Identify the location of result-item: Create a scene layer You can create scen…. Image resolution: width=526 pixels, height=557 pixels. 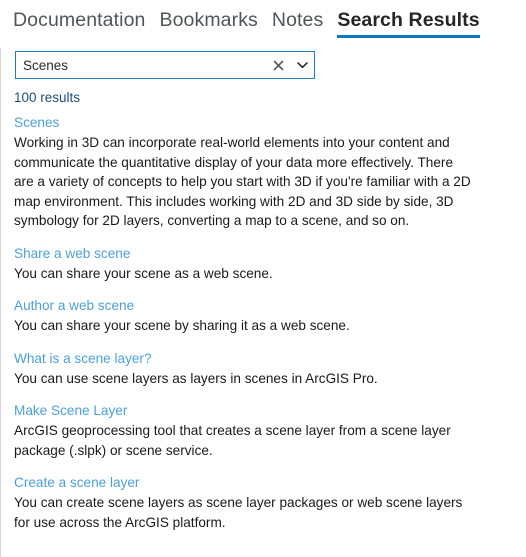
(259, 502).